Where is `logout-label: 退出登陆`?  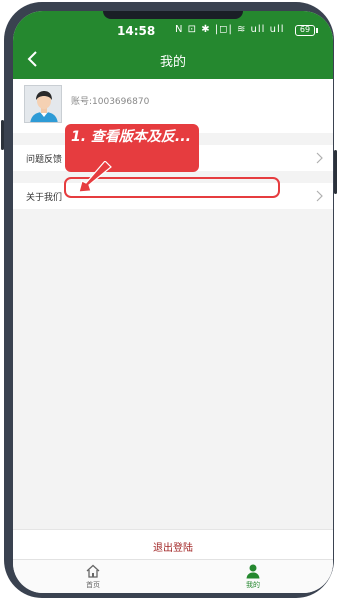 logout-label: 退出登陆 is located at coordinates (173, 548).